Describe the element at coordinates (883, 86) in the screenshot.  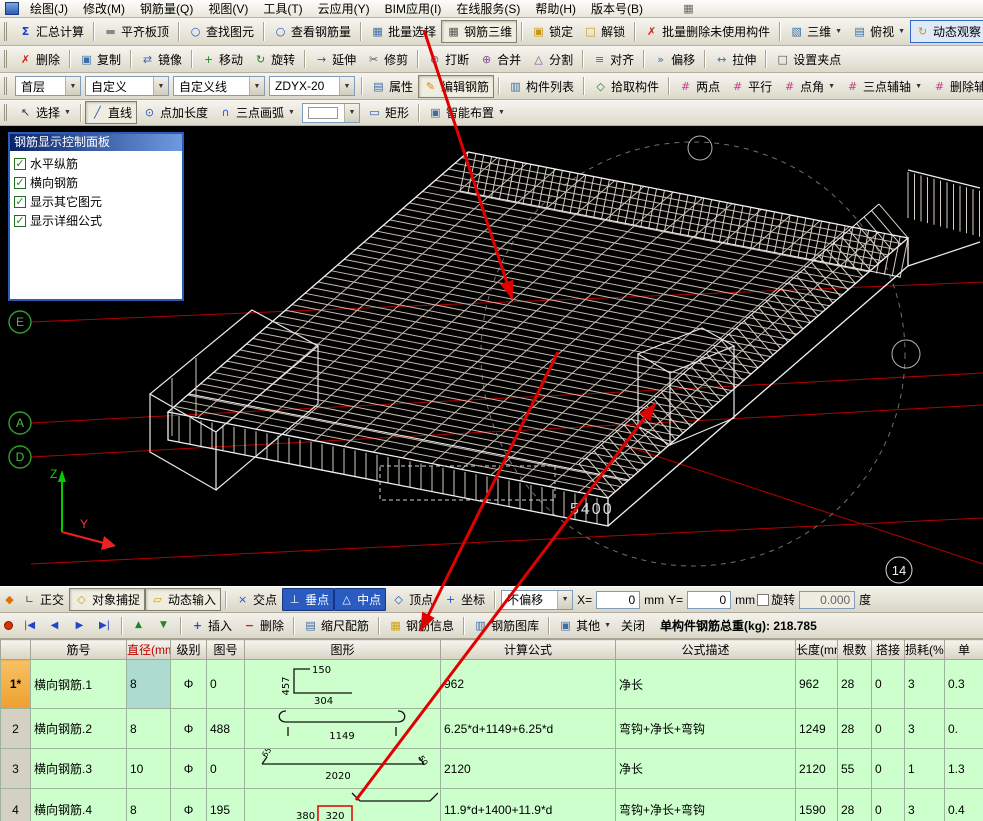
I see `three-point-aux-axis-button: # 三点辅轴 ▼` at that location.